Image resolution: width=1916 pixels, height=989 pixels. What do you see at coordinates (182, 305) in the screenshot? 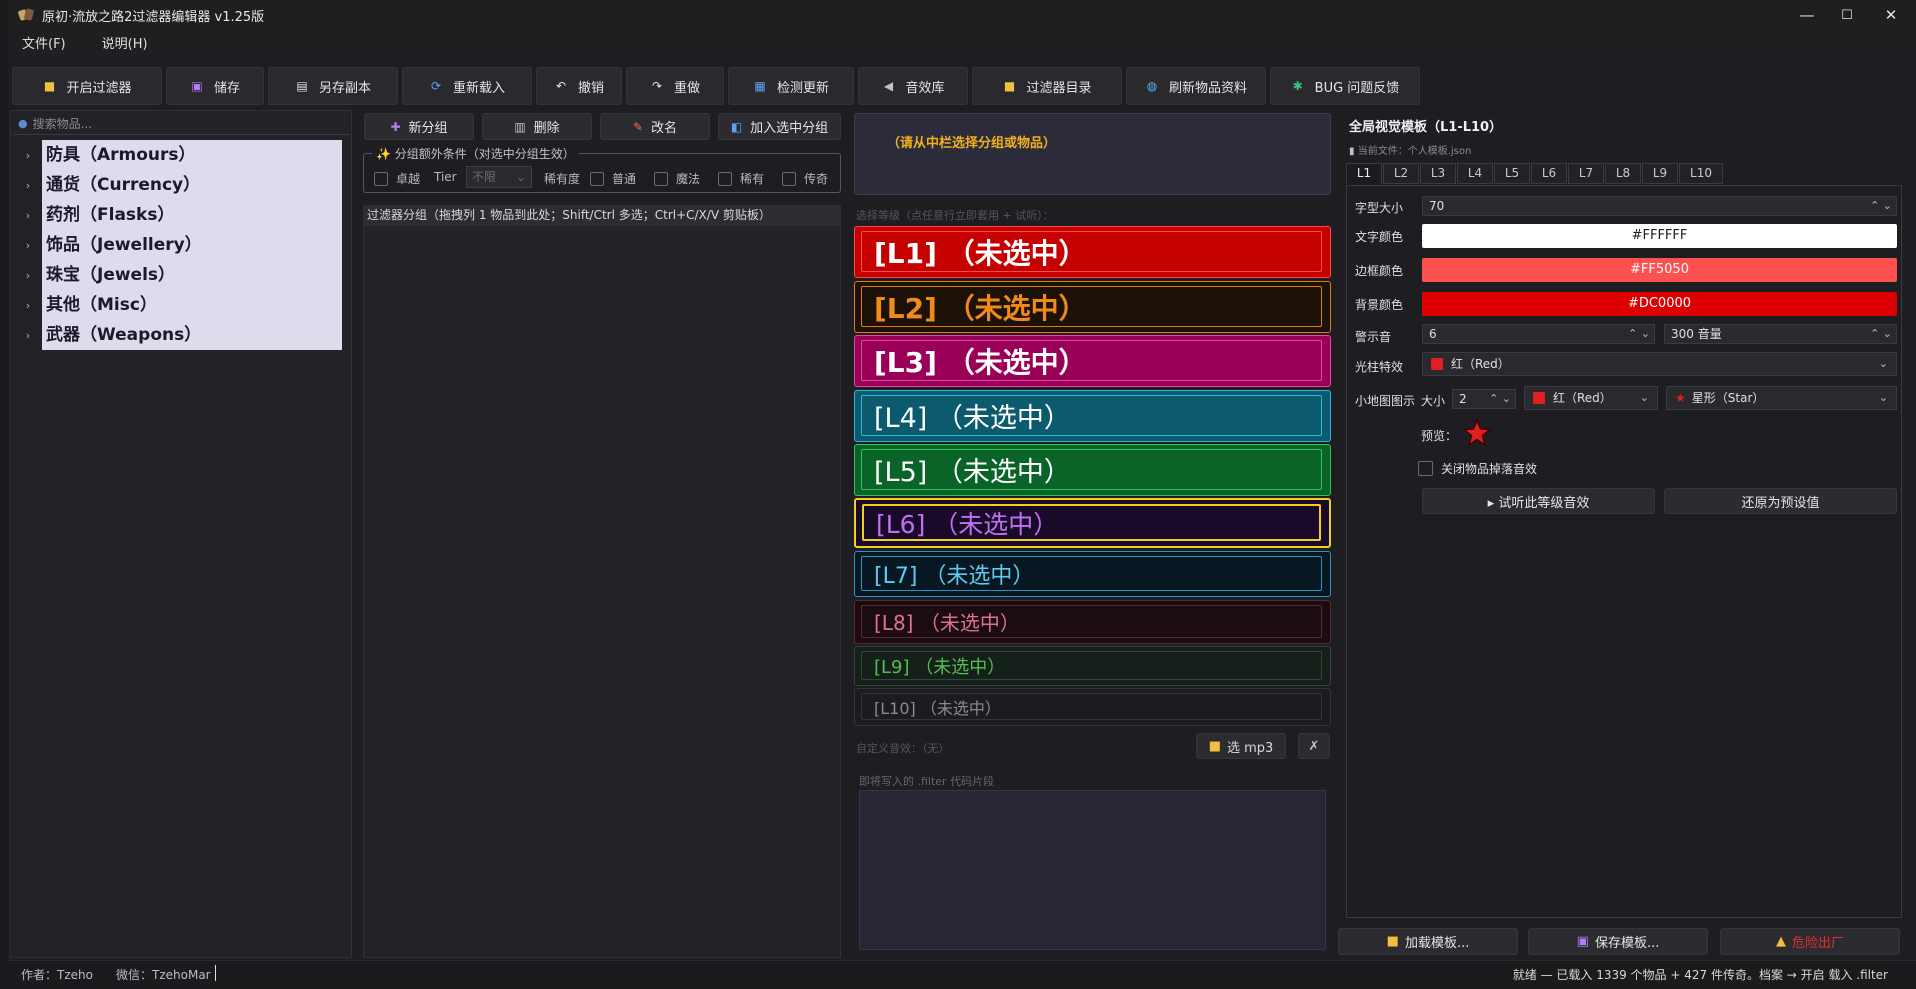
I see `category-item: › 其他（Misc）` at bounding box center [182, 305].